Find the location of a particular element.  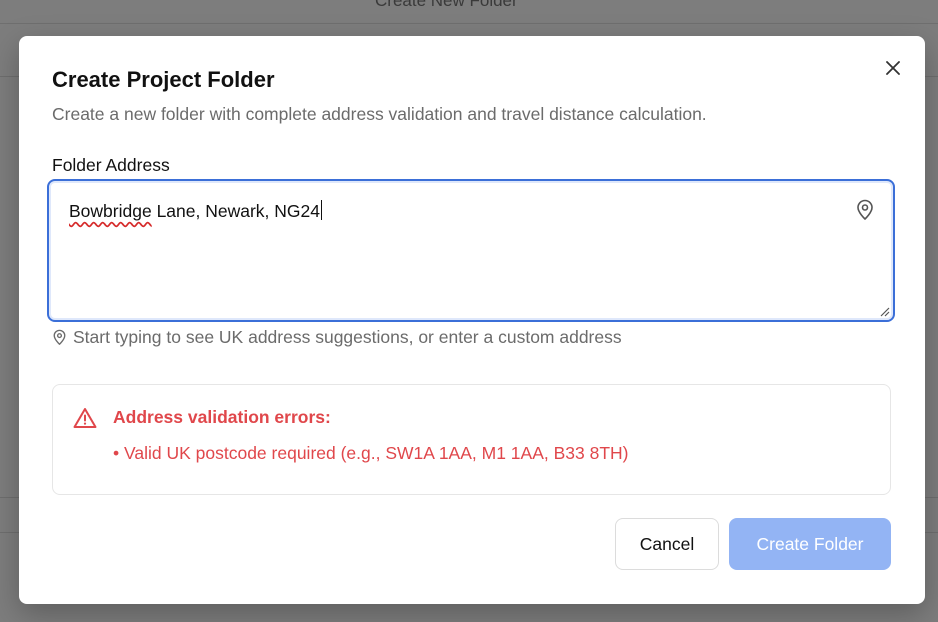

close-button is located at coordinates (893, 68).